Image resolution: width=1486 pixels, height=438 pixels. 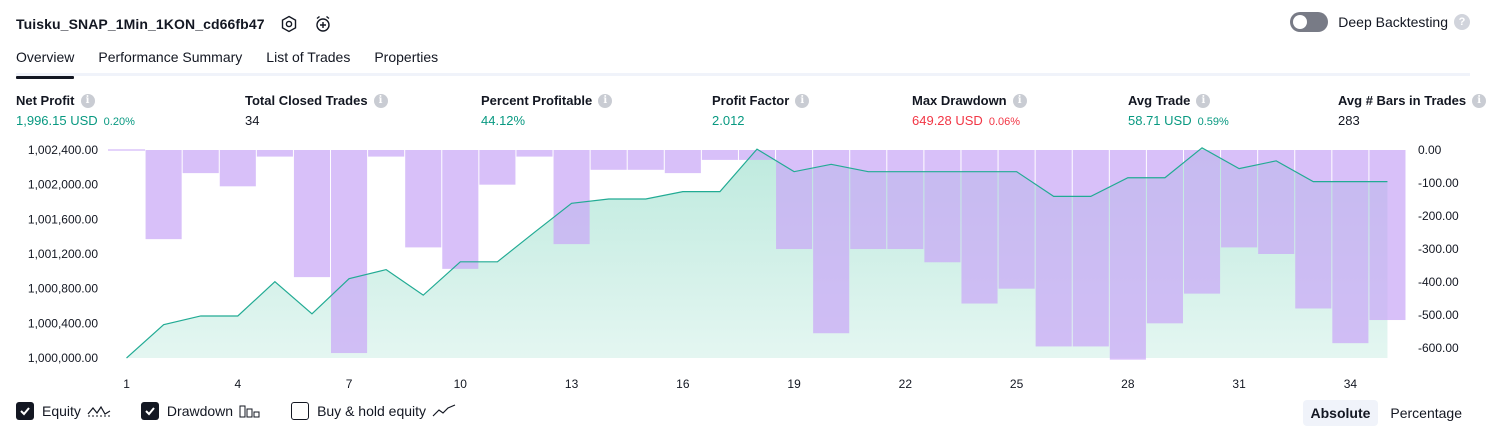 I want to click on tab-list-of-trades: List of Trades, so click(x=308, y=60).